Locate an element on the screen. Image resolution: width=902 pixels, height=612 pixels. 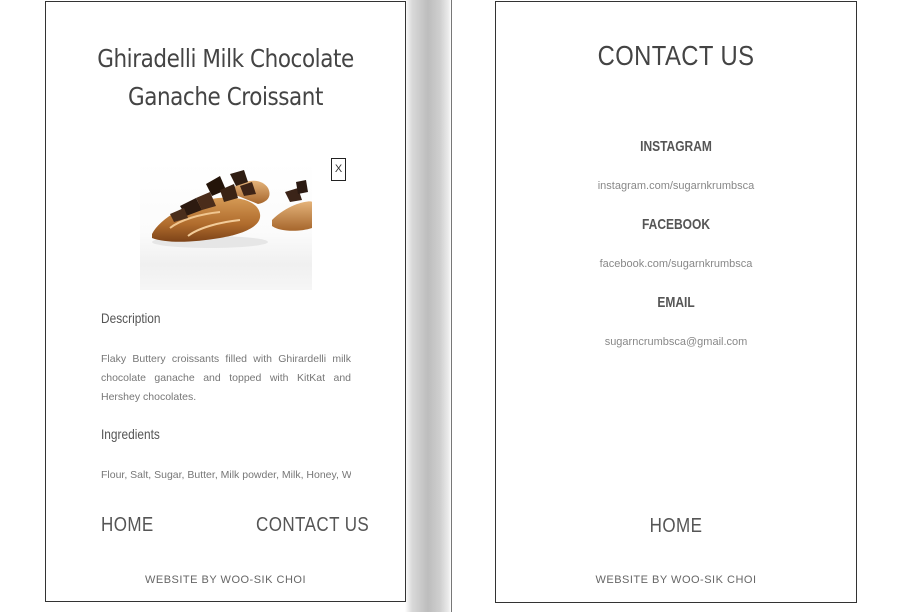
email-label: EMAIL is located at coordinates (676, 302).